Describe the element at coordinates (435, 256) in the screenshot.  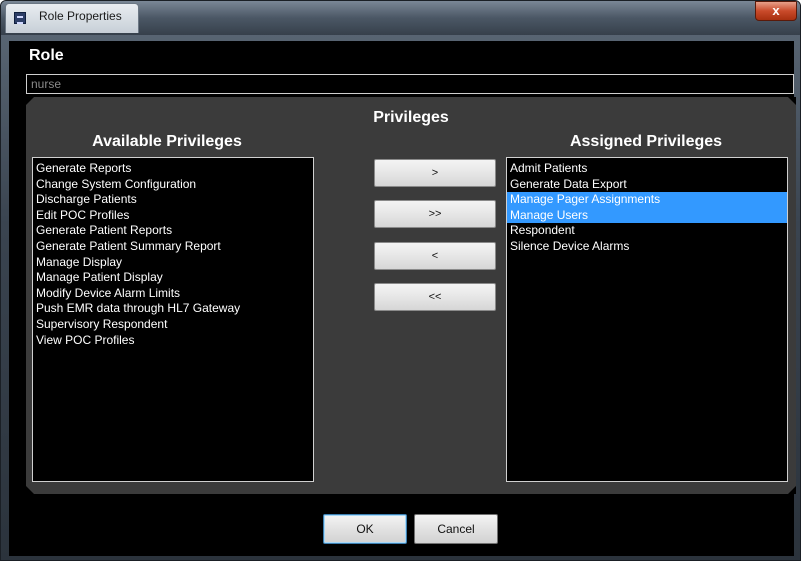
I see `remove-privilege-button: <` at that location.